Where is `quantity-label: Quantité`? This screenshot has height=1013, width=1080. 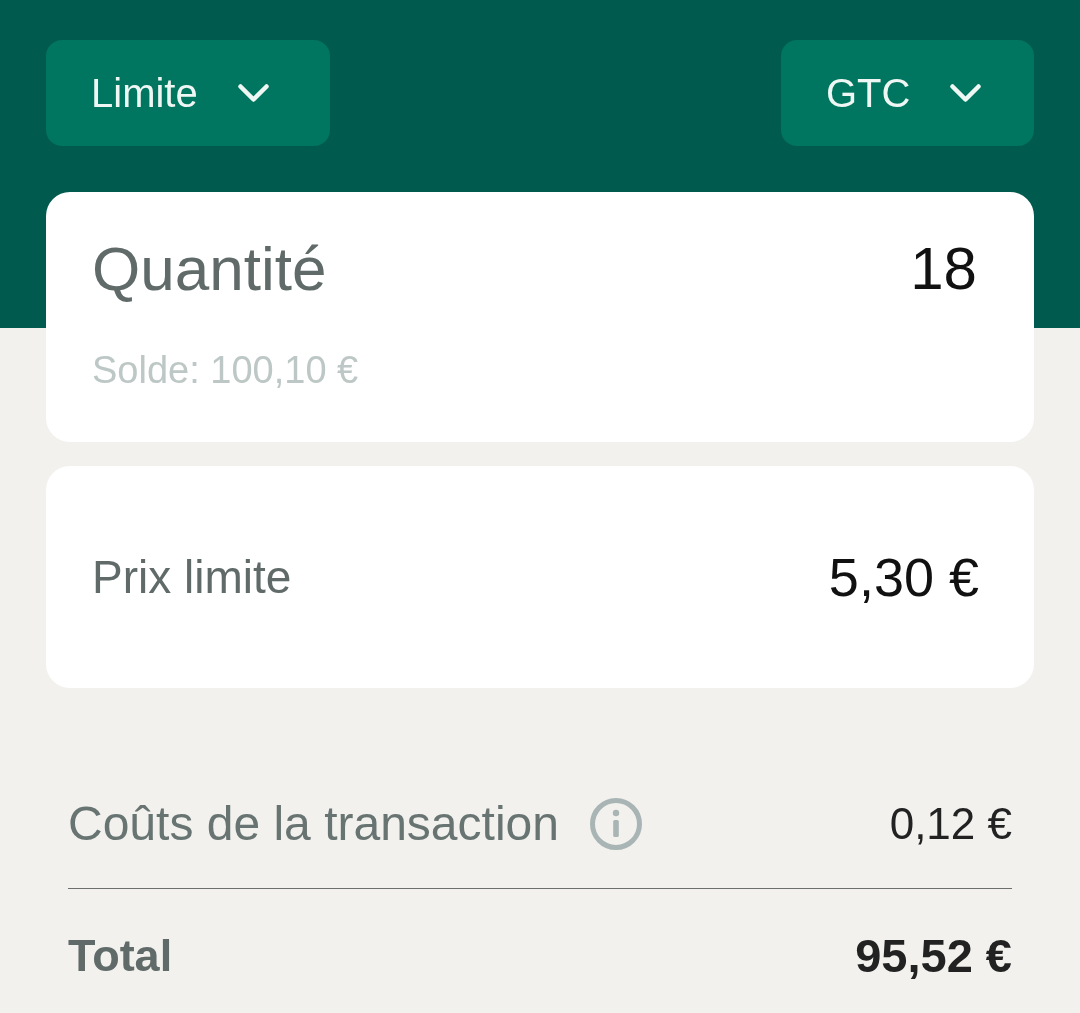
quantity-label: Quantité is located at coordinates (209, 269).